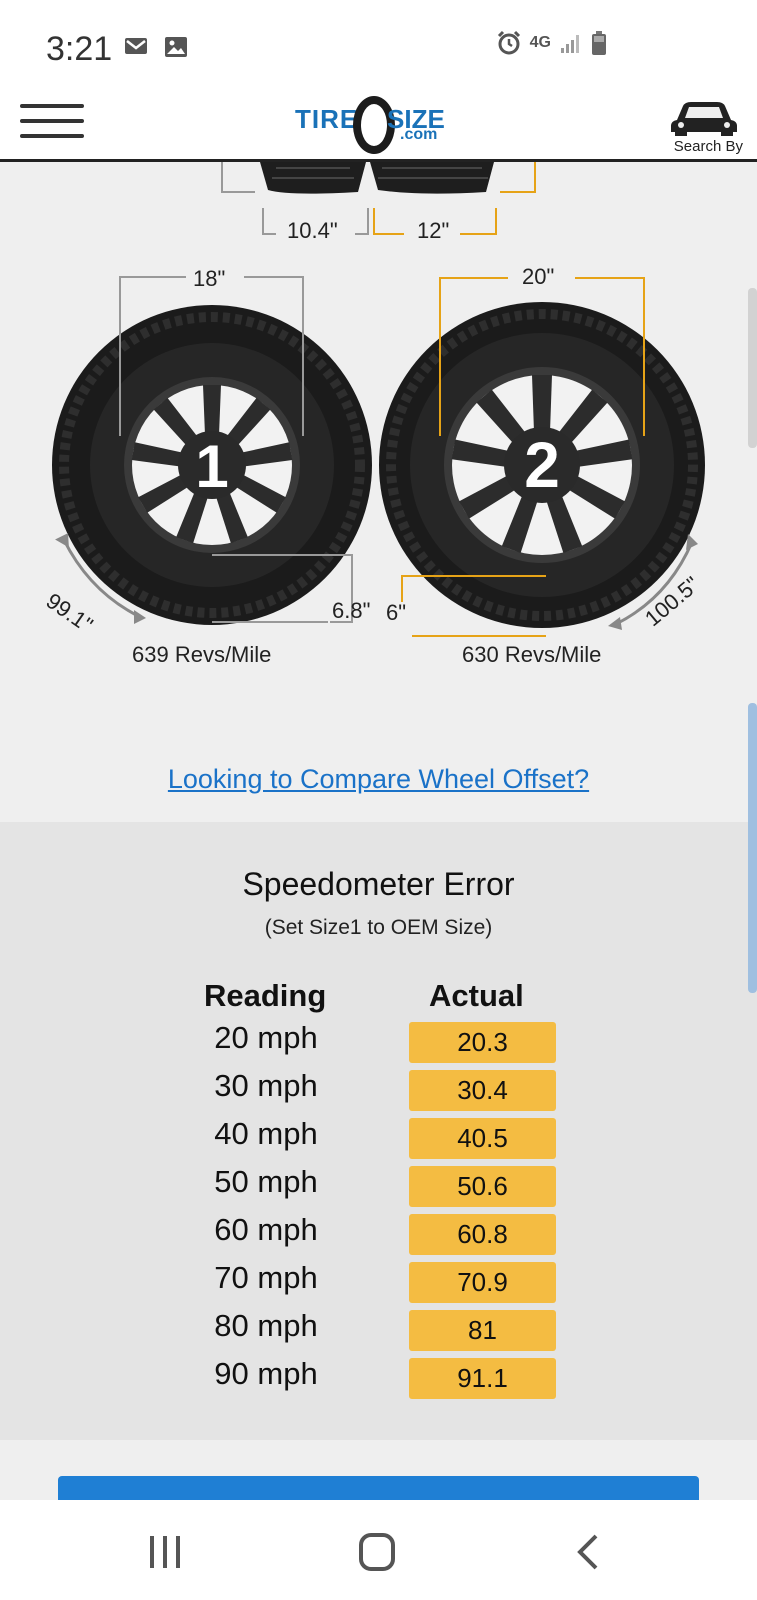 The height and width of the screenshot is (1600, 757). Describe the element at coordinates (704, 119) in the screenshot. I see `car-icon` at that location.